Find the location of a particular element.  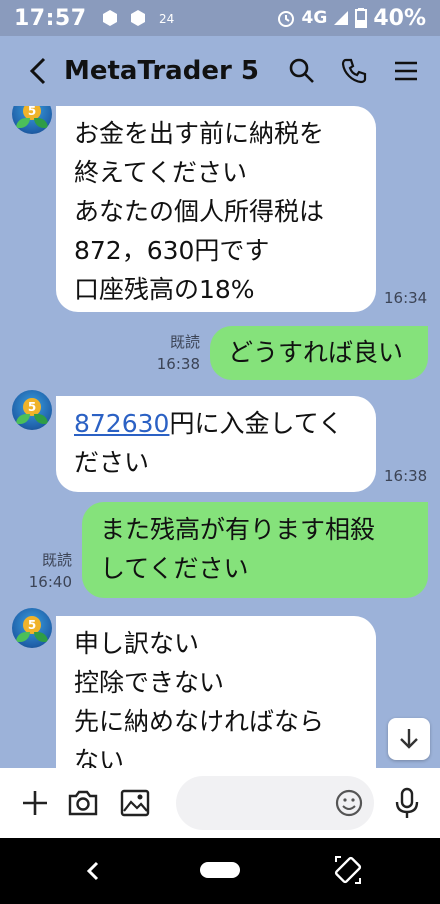

status-time: 17:57 is located at coordinates (50, 18).